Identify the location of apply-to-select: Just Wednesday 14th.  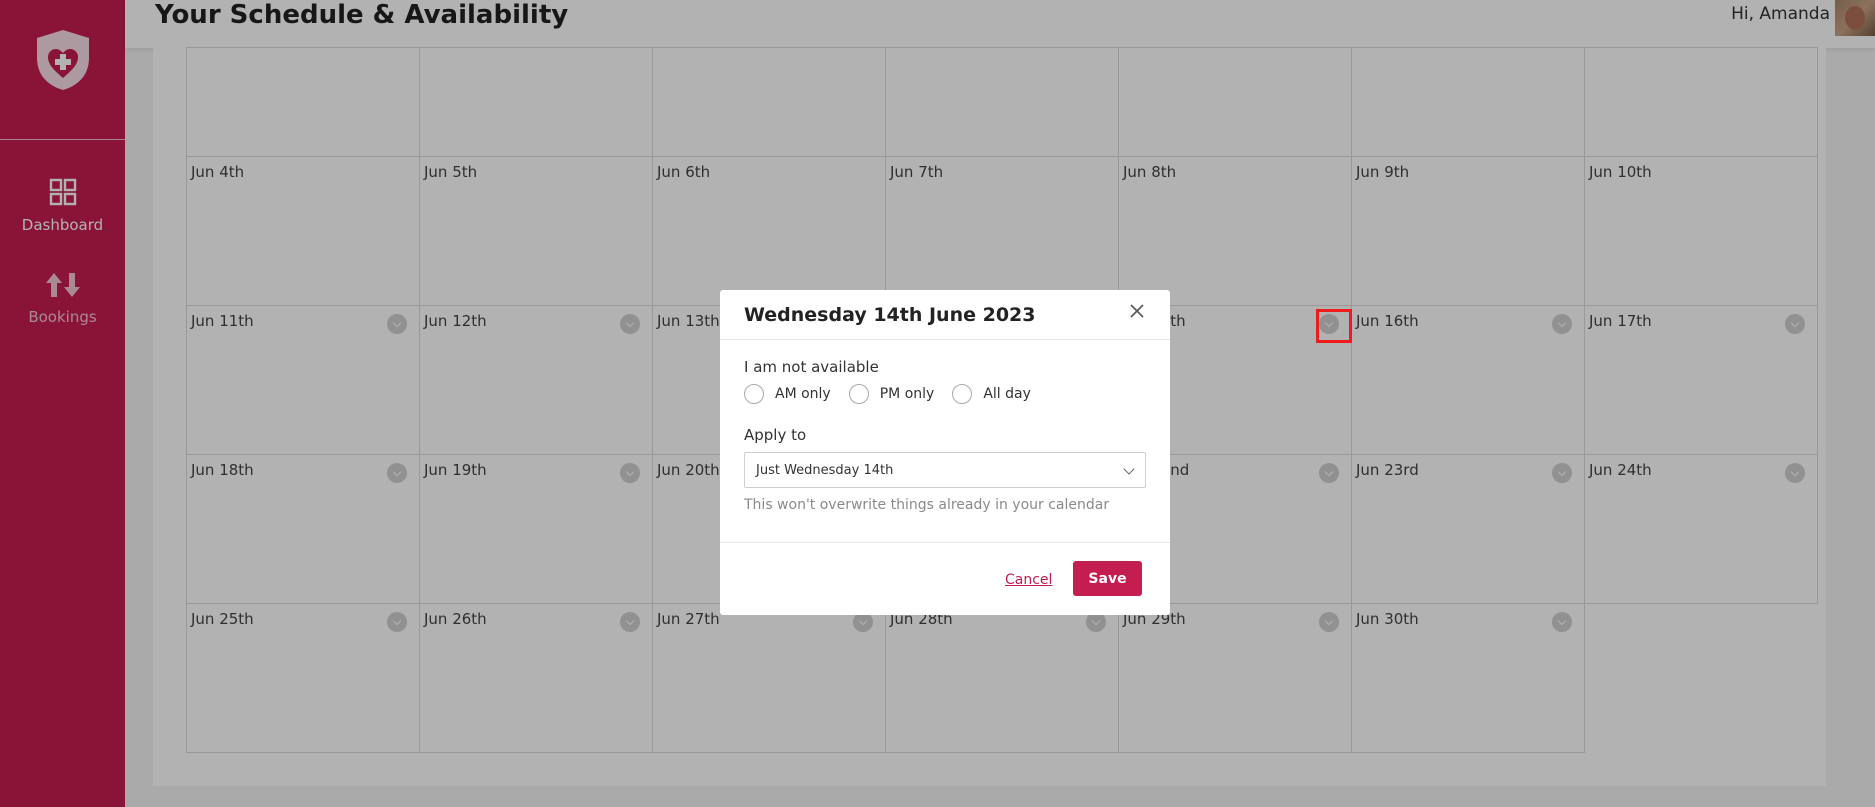
(945, 470).